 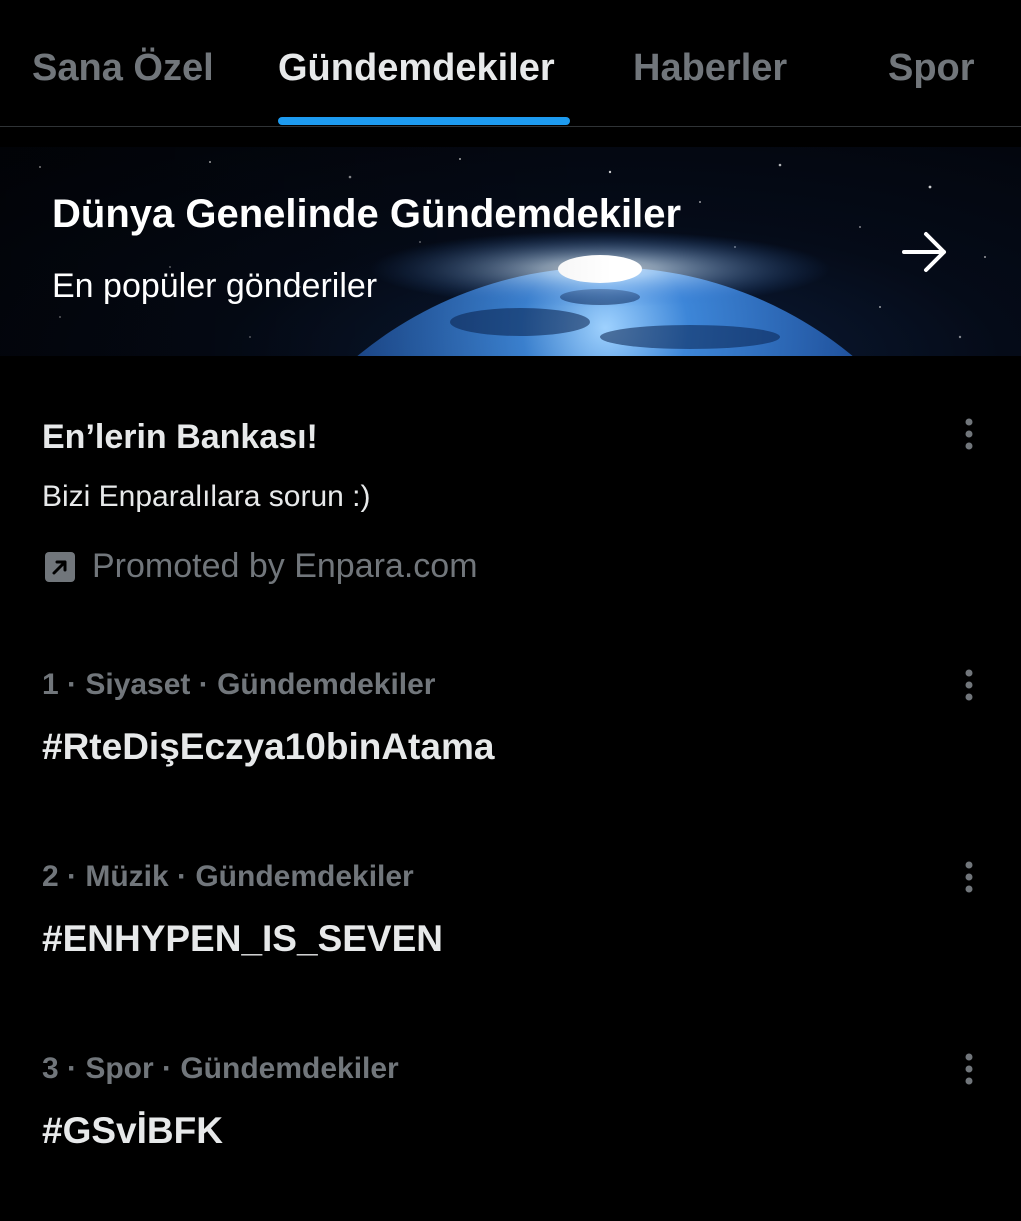 What do you see at coordinates (239, 684) in the screenshot?
I see `trend-meta: 1 · Siyaset · Gündemdekiler` at bounding box center [239, 684].